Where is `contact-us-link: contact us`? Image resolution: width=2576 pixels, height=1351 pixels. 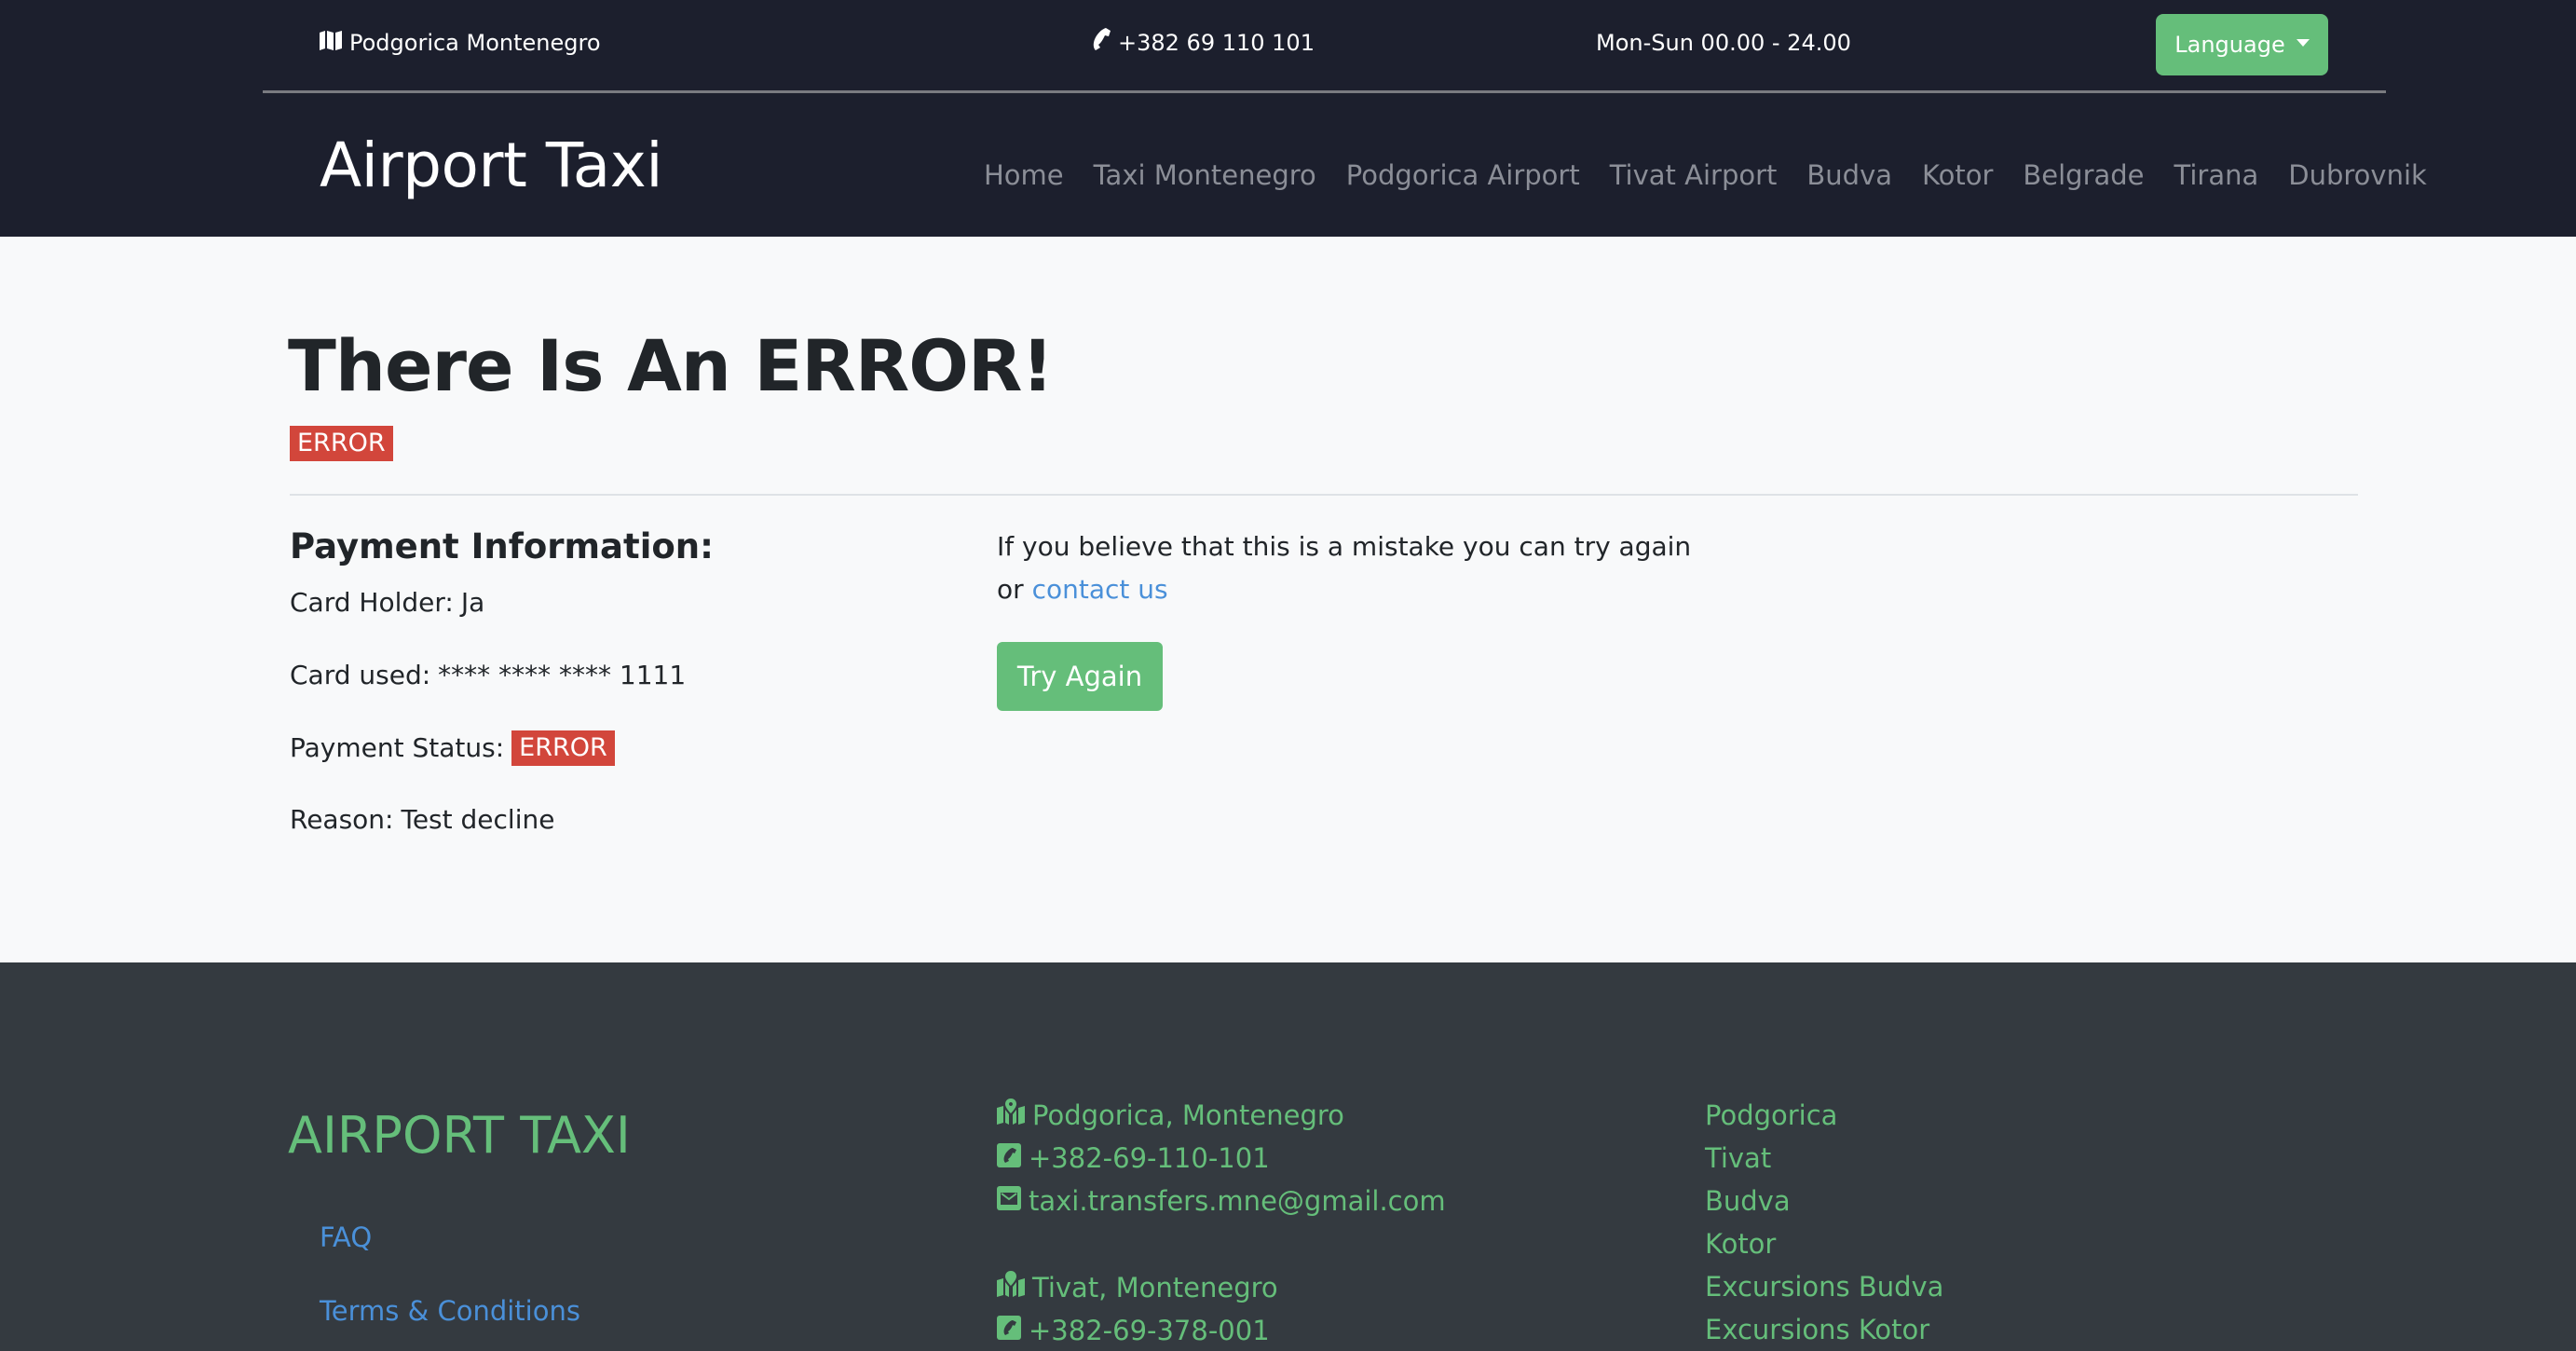 contact-us-link: contact us is located at coordinates (1100, 589).